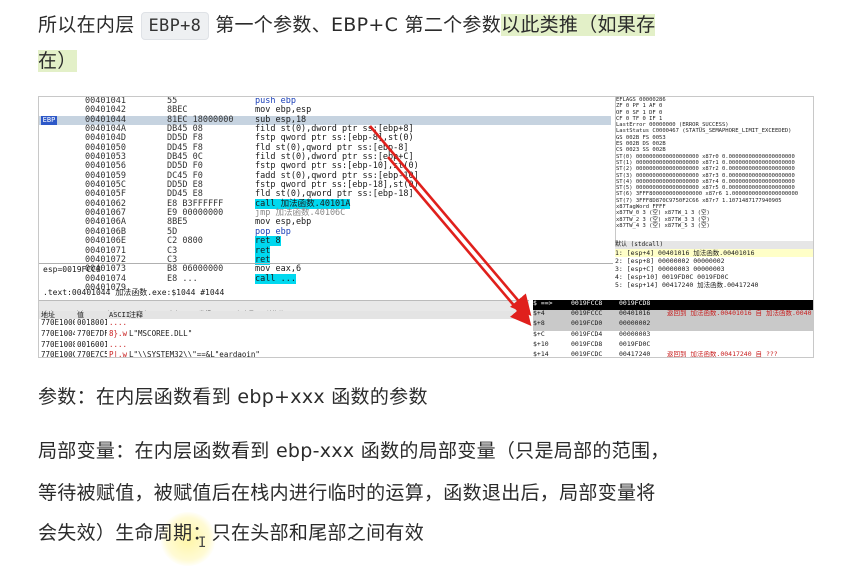 This screenshot has width=844, height=587. Describe the element at coordinates (459, 241) in the screenshot. I see `arrow-ebpc` at that location.